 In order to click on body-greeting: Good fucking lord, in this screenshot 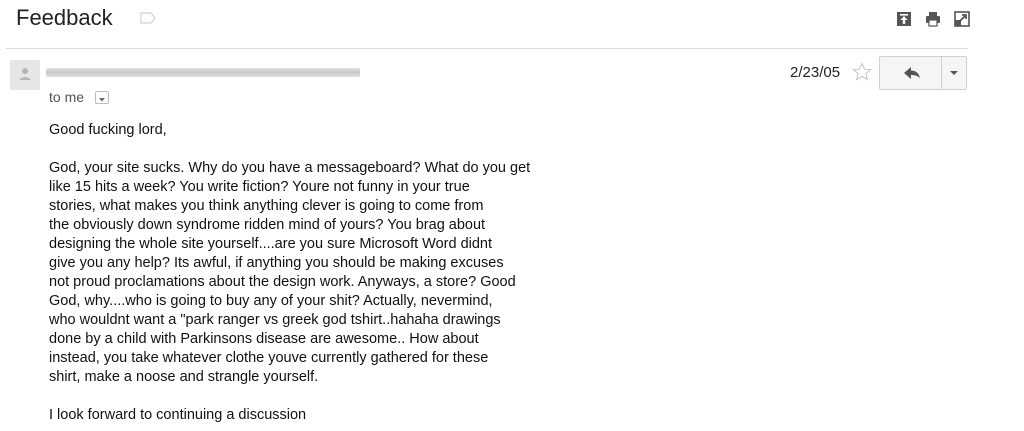, I will do `click(108, 130)`.